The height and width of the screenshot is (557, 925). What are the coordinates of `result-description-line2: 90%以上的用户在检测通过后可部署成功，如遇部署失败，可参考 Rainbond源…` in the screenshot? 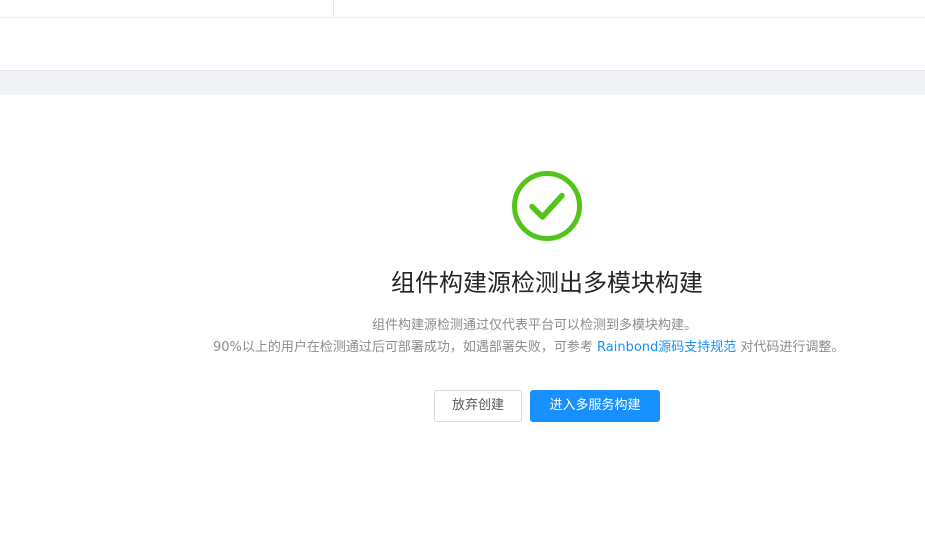 It's located at (528, 348).